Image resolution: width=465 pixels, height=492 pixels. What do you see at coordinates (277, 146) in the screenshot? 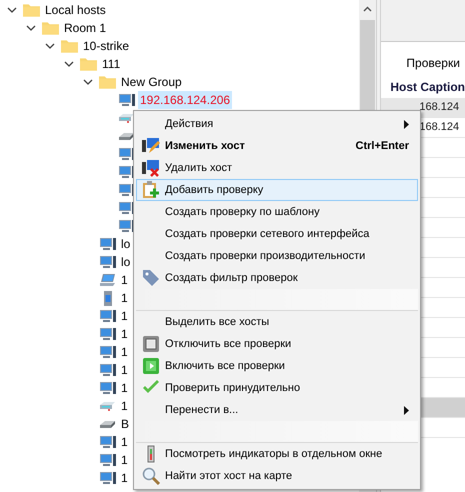
I see `menu-item: Изменить хост Ctrl+Enter` at bounding box center [277, 146].